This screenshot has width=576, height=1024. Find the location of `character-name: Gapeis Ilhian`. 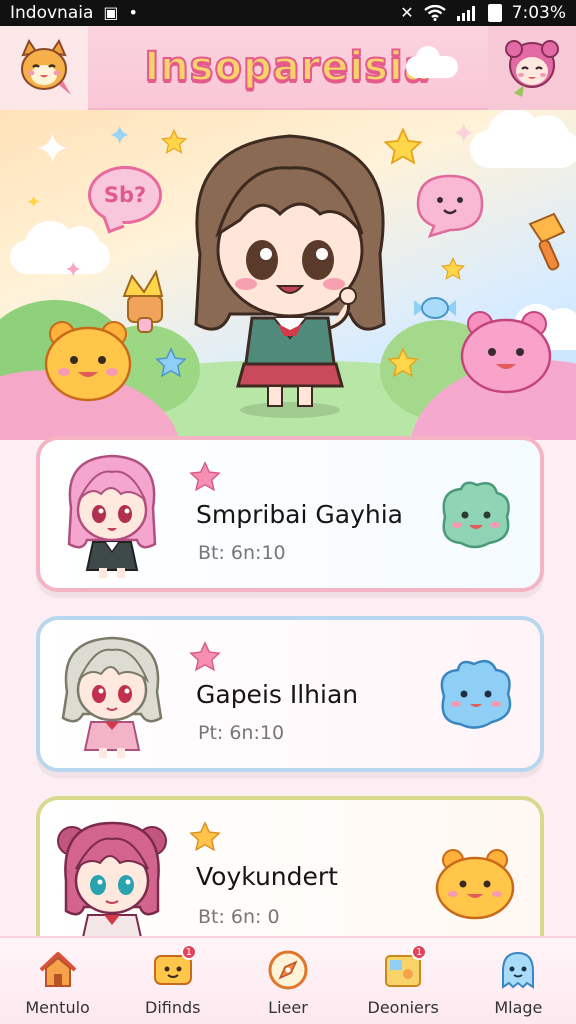

character-name: Gapeis Ilhian is located at coordinates (277, 694).